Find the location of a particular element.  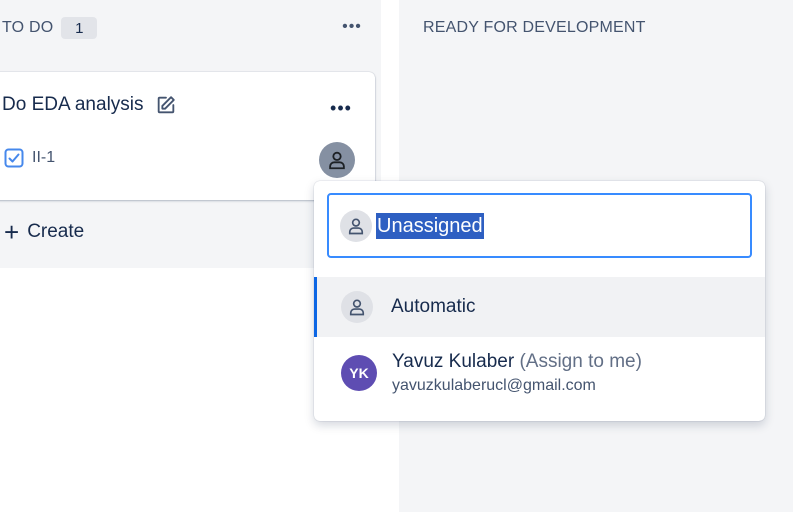

column-title: READY FOR DEVELOPMENT is located at coordinates (534, 27).